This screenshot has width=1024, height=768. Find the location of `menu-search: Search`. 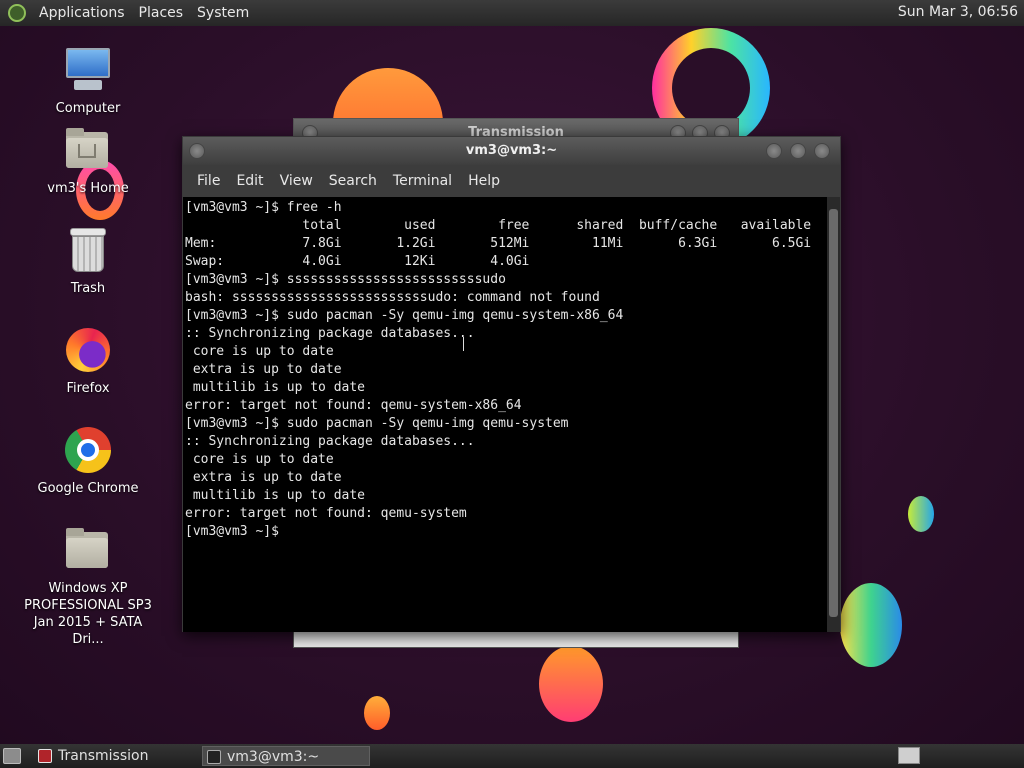

menu-search: Search is located at coordinates (353, 181).